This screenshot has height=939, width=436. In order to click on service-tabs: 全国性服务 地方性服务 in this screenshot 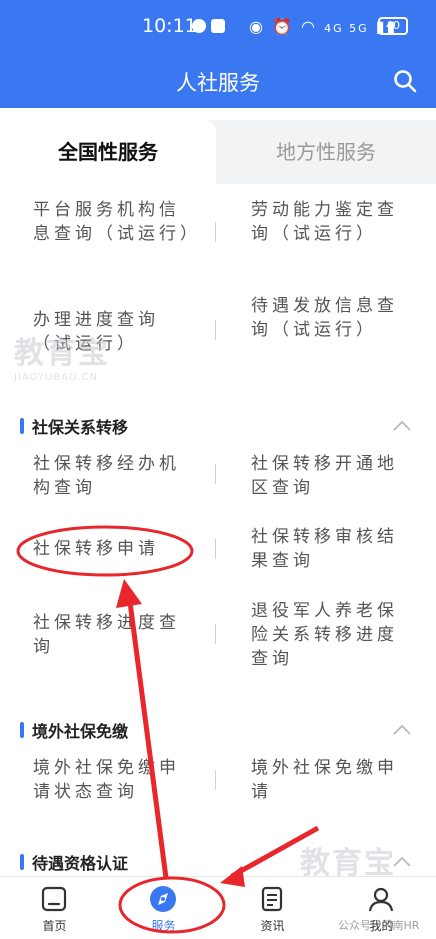, I will do `click(218, 152)`.